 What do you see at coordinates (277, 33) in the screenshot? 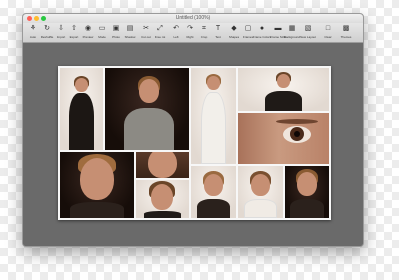
I see `tool-frame-size: ▬ Frame Size` at bounding box center [277, 33].